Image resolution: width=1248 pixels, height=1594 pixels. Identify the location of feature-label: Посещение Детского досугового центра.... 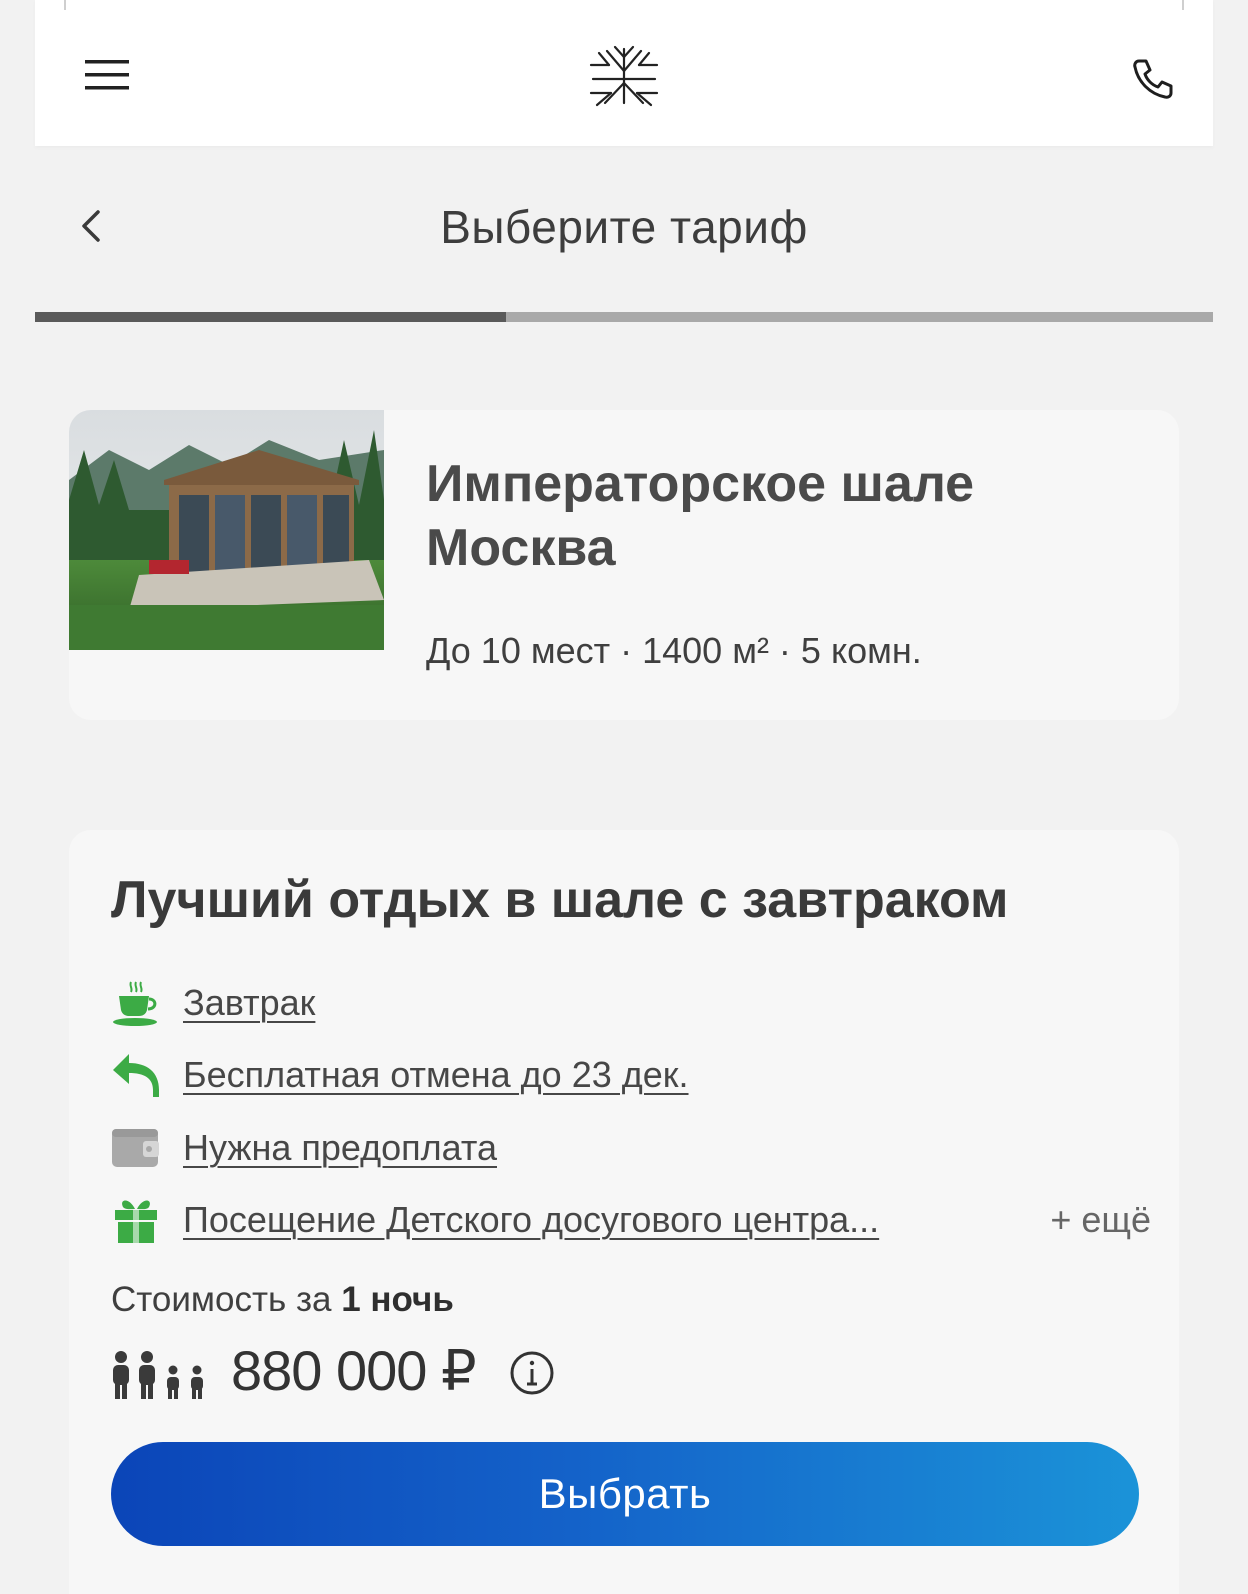
(531, 1220).